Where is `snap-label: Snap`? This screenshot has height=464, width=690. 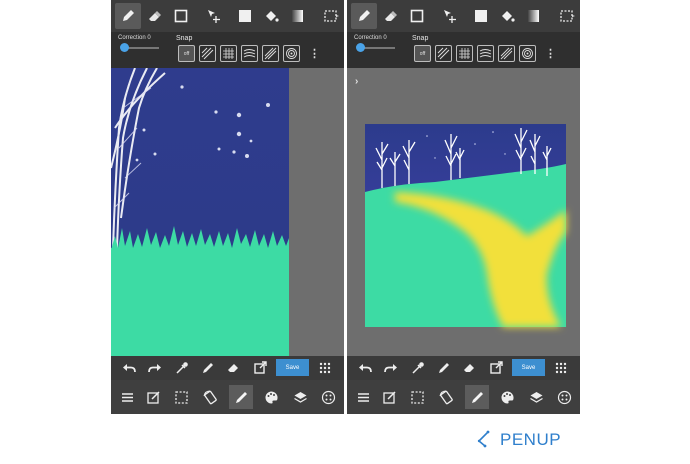
snap-label: Snap is located at coordinates (420, 38).